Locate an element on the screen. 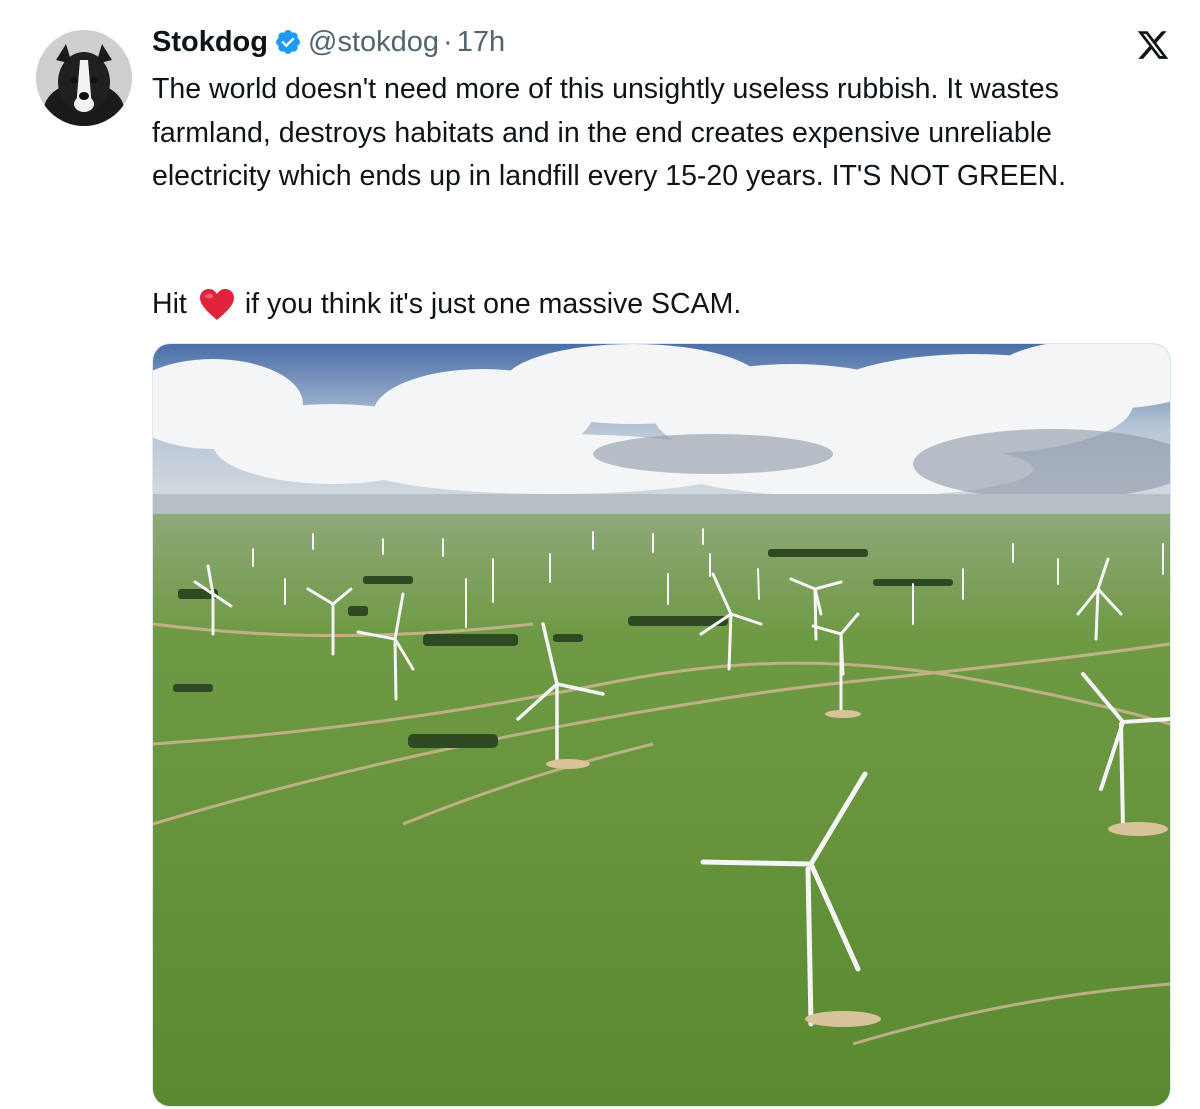 The image size is (1200, 1109). red-heart-icon is located at coordinates (217, 305).